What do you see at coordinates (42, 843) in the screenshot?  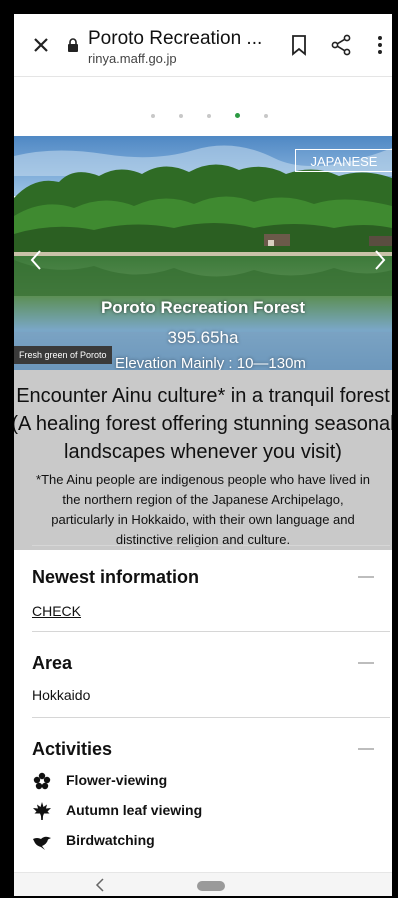 I see `bird-icon` at bounding box center [42, 843].